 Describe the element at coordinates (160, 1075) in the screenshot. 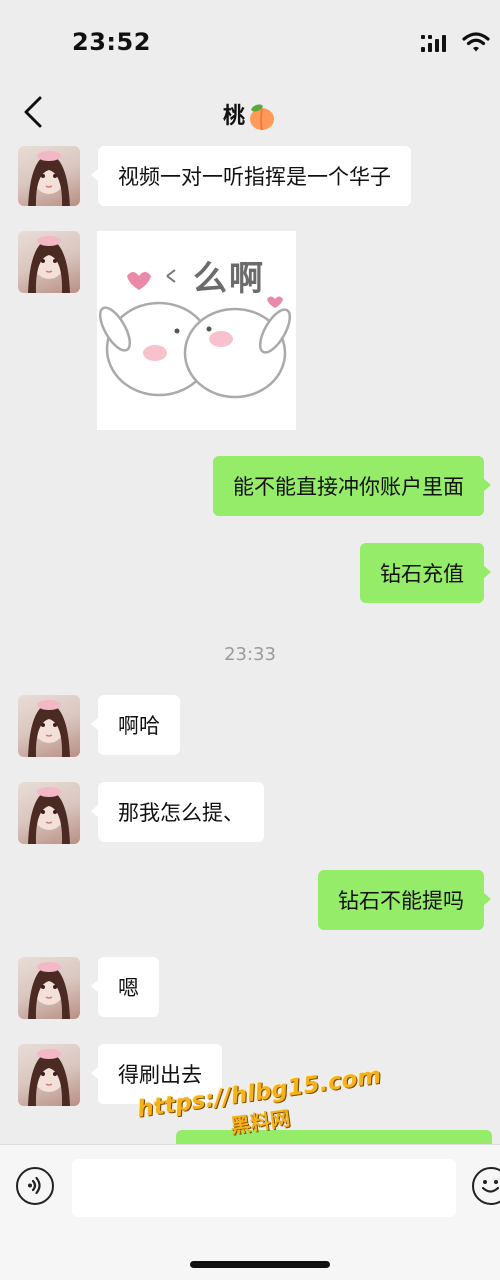

I see `message-text: 得刷出去` at that location.